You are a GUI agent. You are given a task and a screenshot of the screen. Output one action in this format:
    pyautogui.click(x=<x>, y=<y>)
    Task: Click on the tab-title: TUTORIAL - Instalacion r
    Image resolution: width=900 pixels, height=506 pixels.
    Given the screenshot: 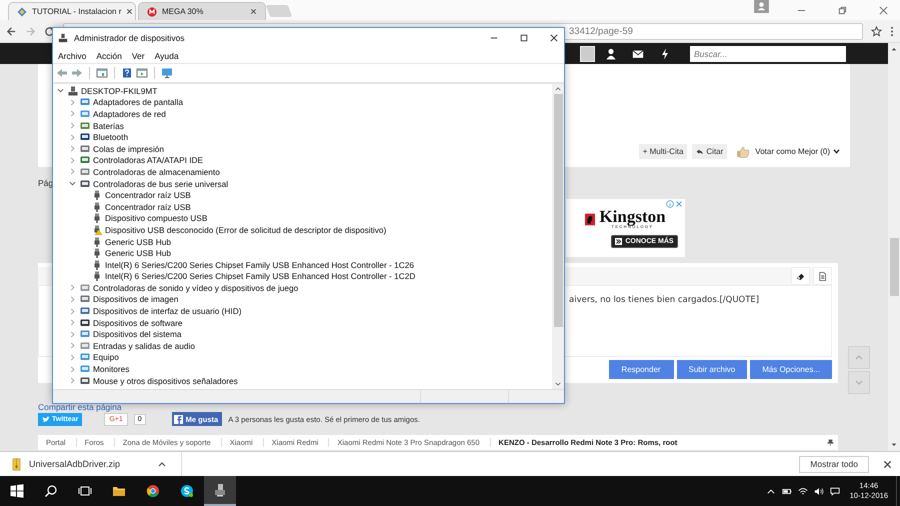 What is the action you would take?
    pyautogui.click(x=77, y=11)
    